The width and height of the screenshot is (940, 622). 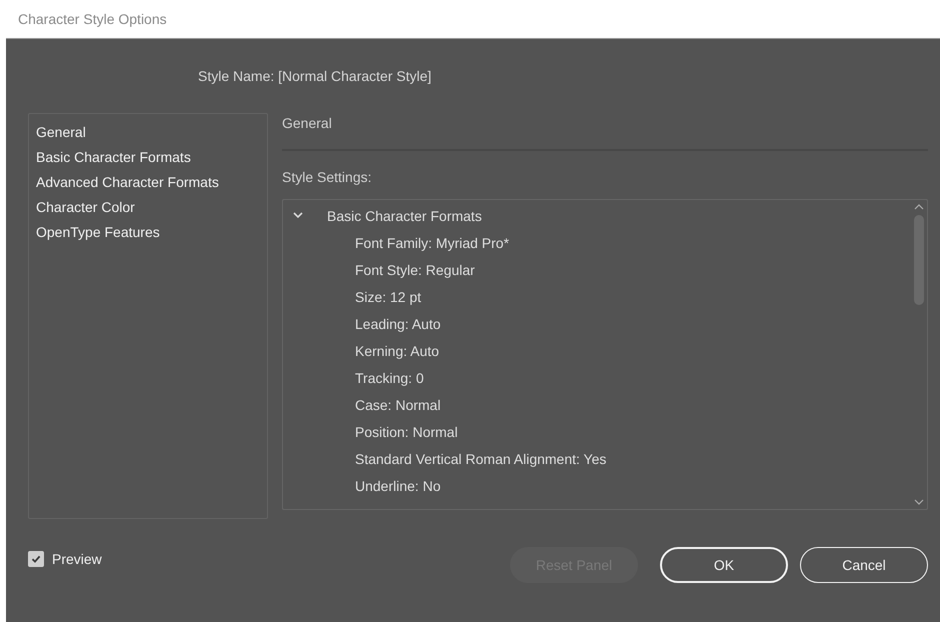 I want to click on setting-text: Size: 12 pt, so click(x=388, y=296).